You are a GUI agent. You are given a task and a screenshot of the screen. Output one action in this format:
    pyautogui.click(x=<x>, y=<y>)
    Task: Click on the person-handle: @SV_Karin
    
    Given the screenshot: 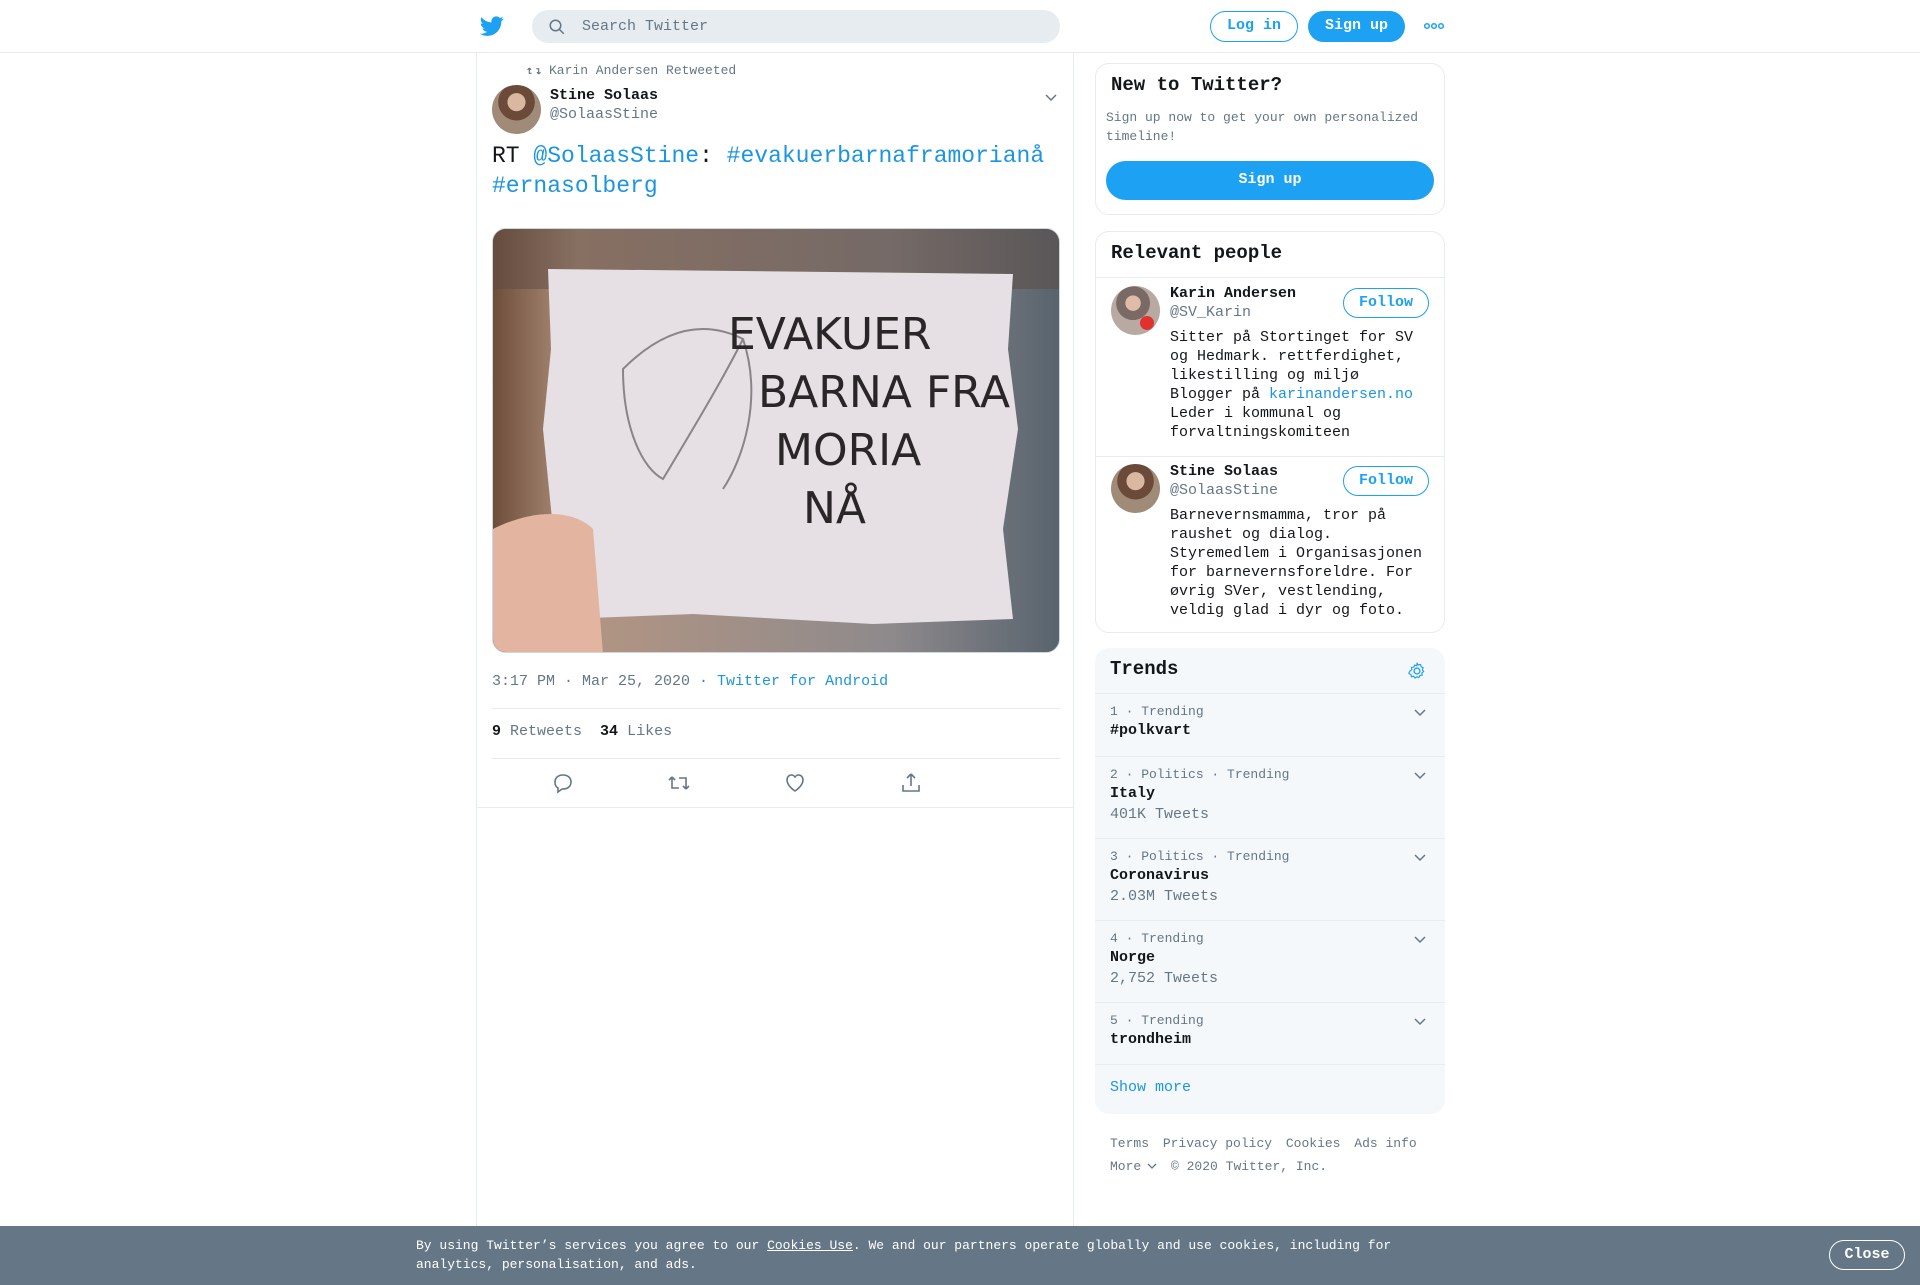 What is the action you would take?
    pyautogui.click(x=1210, y=312)
    